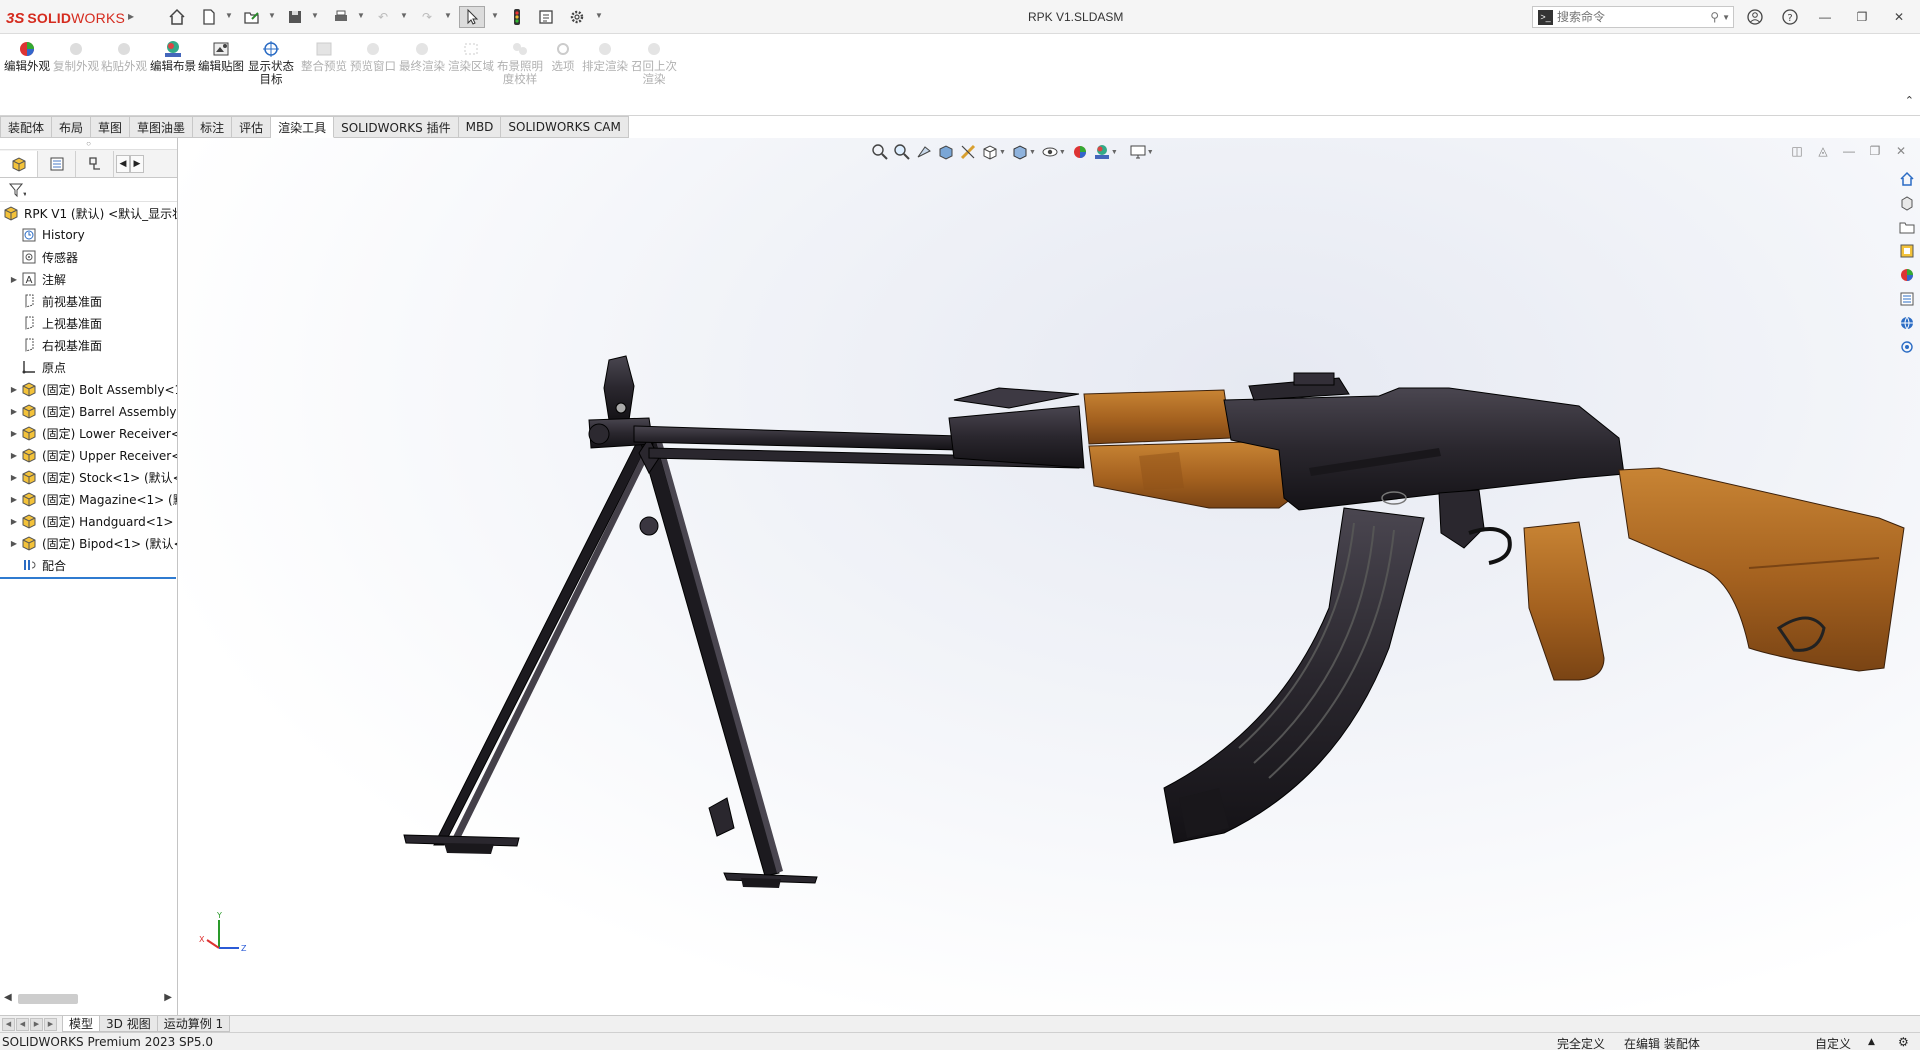  I want to click on open-icon, so click(252, 17).